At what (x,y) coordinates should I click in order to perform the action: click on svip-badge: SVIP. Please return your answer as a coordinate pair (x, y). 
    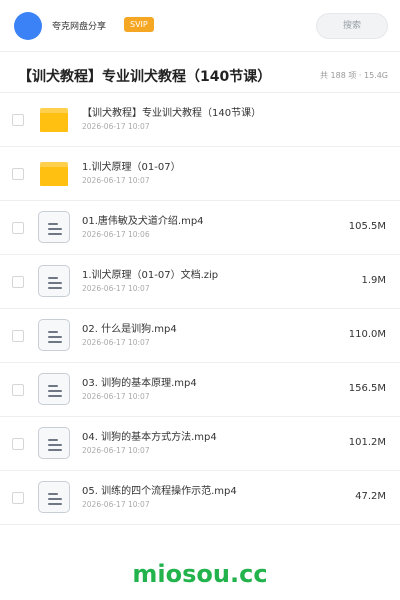
    Looking at the image, I should click on (139, 24).